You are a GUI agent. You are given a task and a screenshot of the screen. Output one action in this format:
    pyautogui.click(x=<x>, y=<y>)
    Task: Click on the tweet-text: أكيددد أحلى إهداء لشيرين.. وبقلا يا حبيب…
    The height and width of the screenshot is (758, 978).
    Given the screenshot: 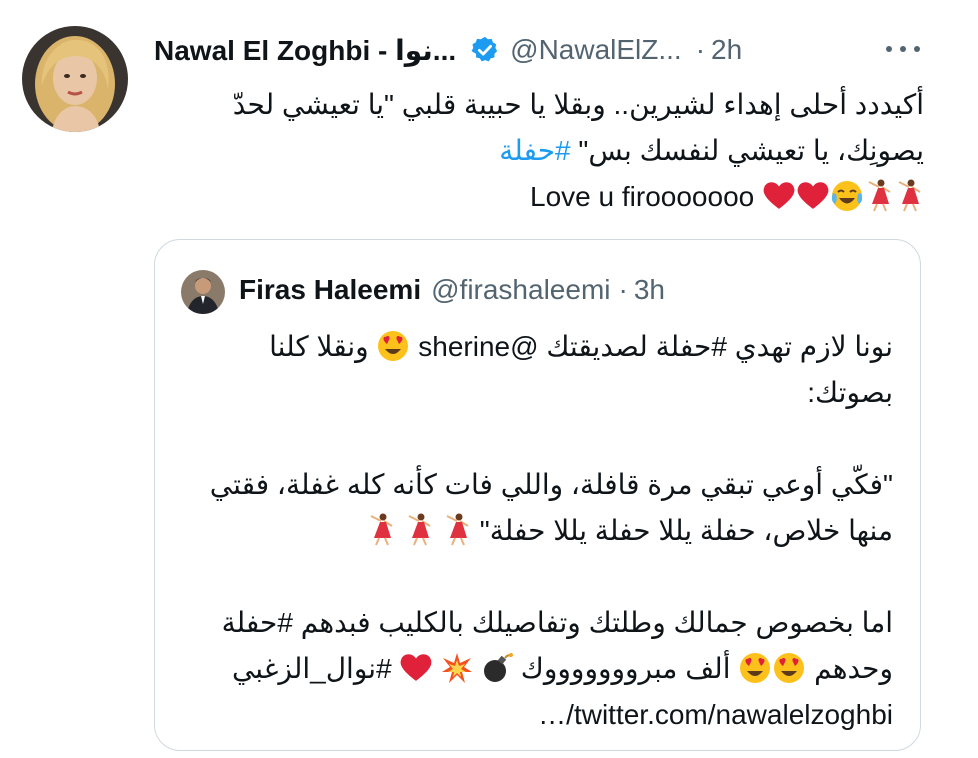 What is the action you would take?
    pyautogui.click(x=539, y=151)
    